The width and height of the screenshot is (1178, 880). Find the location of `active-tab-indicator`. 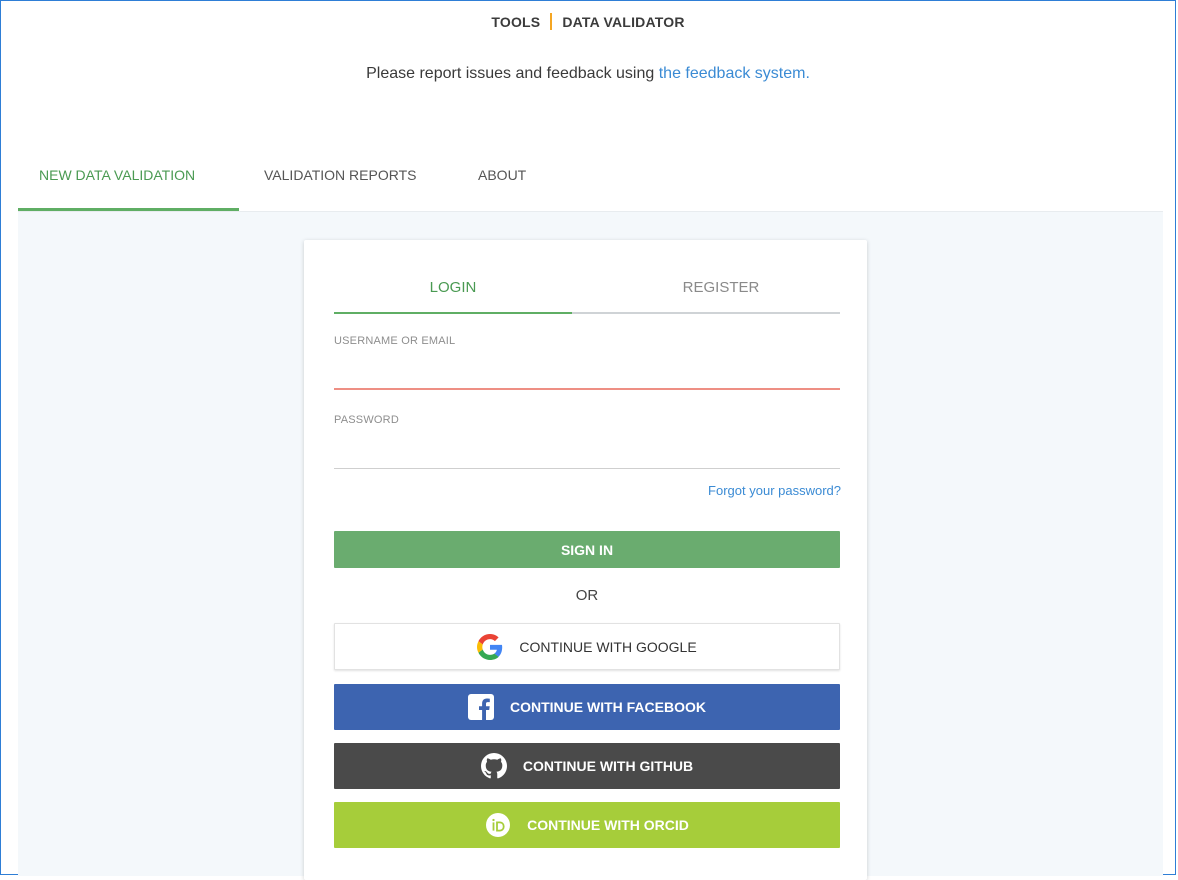

active-tab-indicator is located at coordinates (128, 209).